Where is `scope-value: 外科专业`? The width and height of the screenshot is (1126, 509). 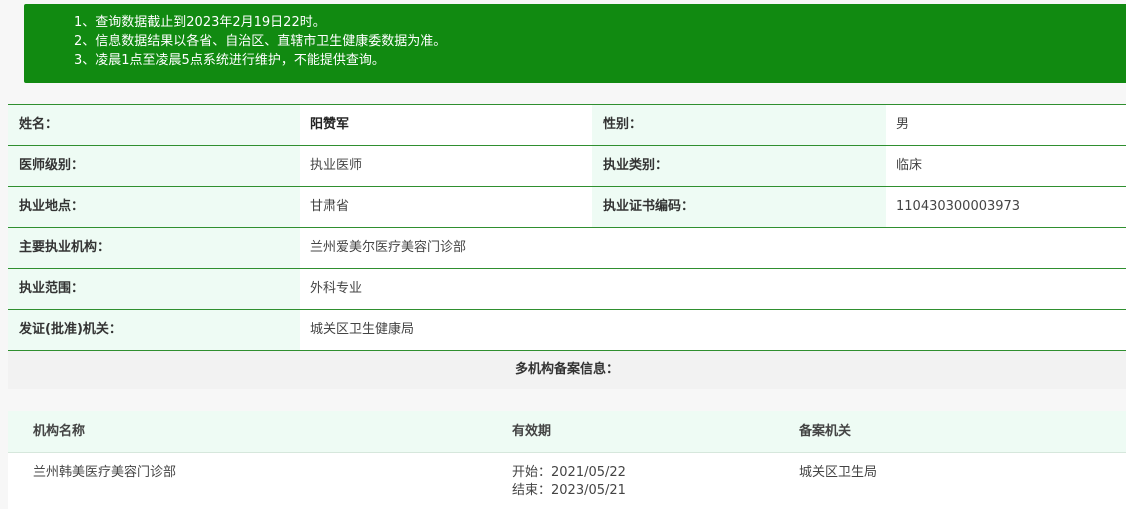
scope-value: 外科专业 is located at coordinates (336, 288).